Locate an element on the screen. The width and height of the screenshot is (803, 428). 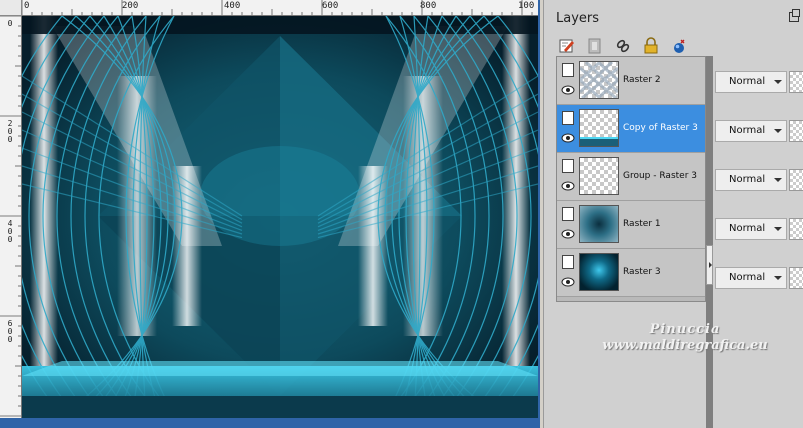
layer-row-raster-1: Raster 1 is located at coordinates (631, 225).